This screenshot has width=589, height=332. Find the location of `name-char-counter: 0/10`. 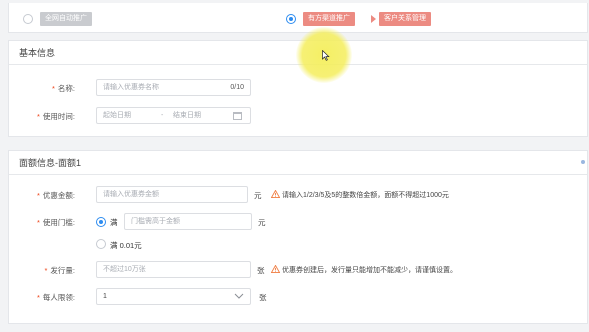

name-char-counter: 0/10 is located at coordinates (237, 87).